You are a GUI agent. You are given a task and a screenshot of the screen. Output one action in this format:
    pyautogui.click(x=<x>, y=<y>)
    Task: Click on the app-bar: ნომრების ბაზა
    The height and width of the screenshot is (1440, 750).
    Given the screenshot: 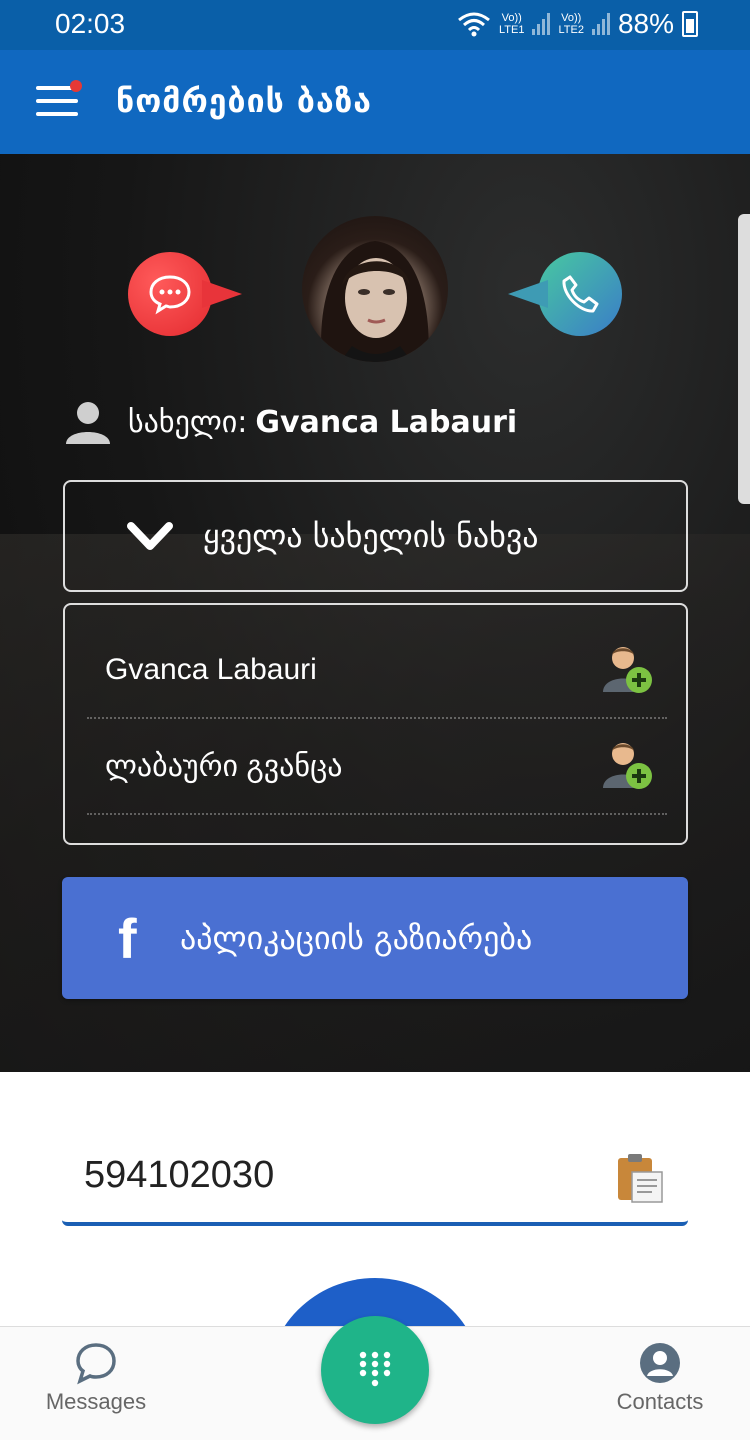 What is the action you would take?
    pyautogui.click(x=375, y=102)
    